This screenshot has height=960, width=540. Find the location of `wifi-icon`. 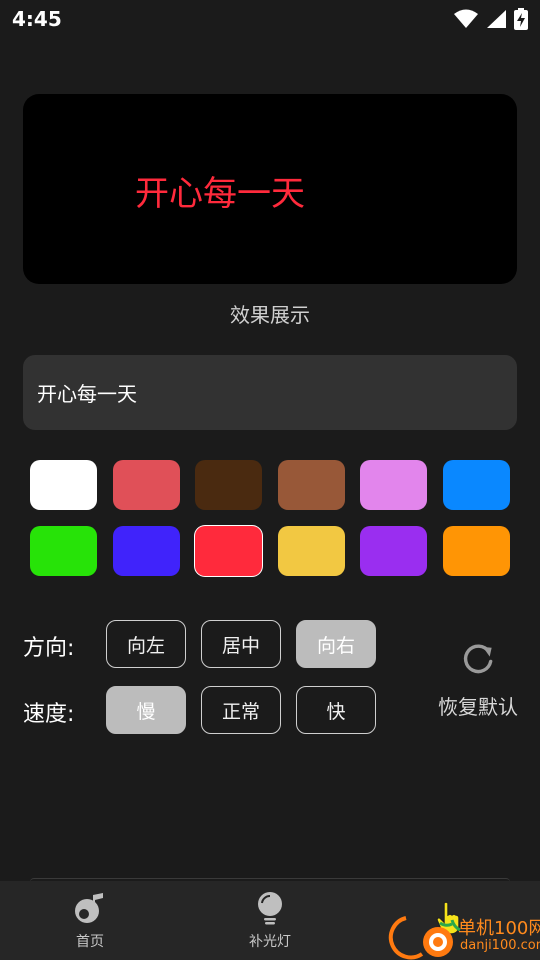

wifi-icon is located at coordinates (466, 18).